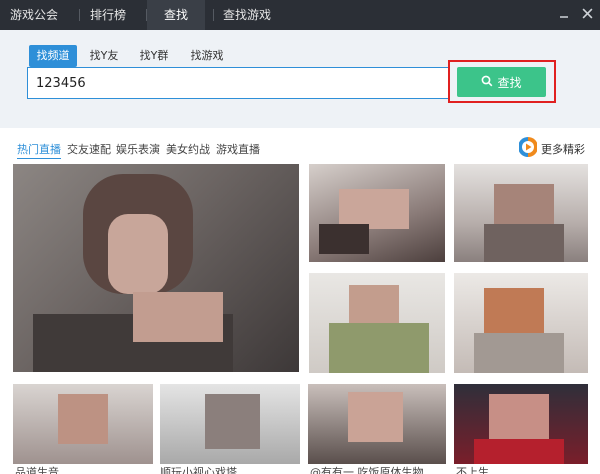  What do you see at coordinates (89, 149) in the screenshot?
I see `category-dating: 交友速配` at bounding box center [89, 149].